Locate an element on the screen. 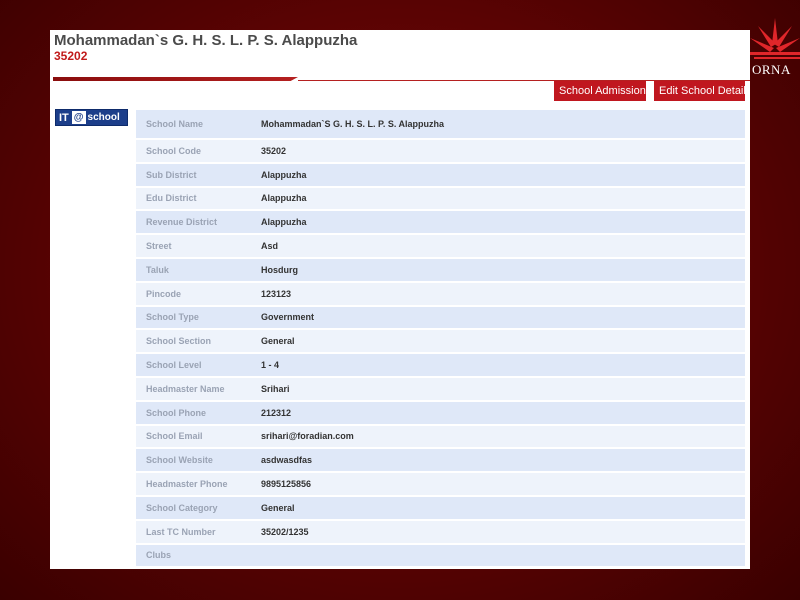 The width and height of the screenshot is (800, 600). detail-label: School Name is located at coordinates (193, 124).